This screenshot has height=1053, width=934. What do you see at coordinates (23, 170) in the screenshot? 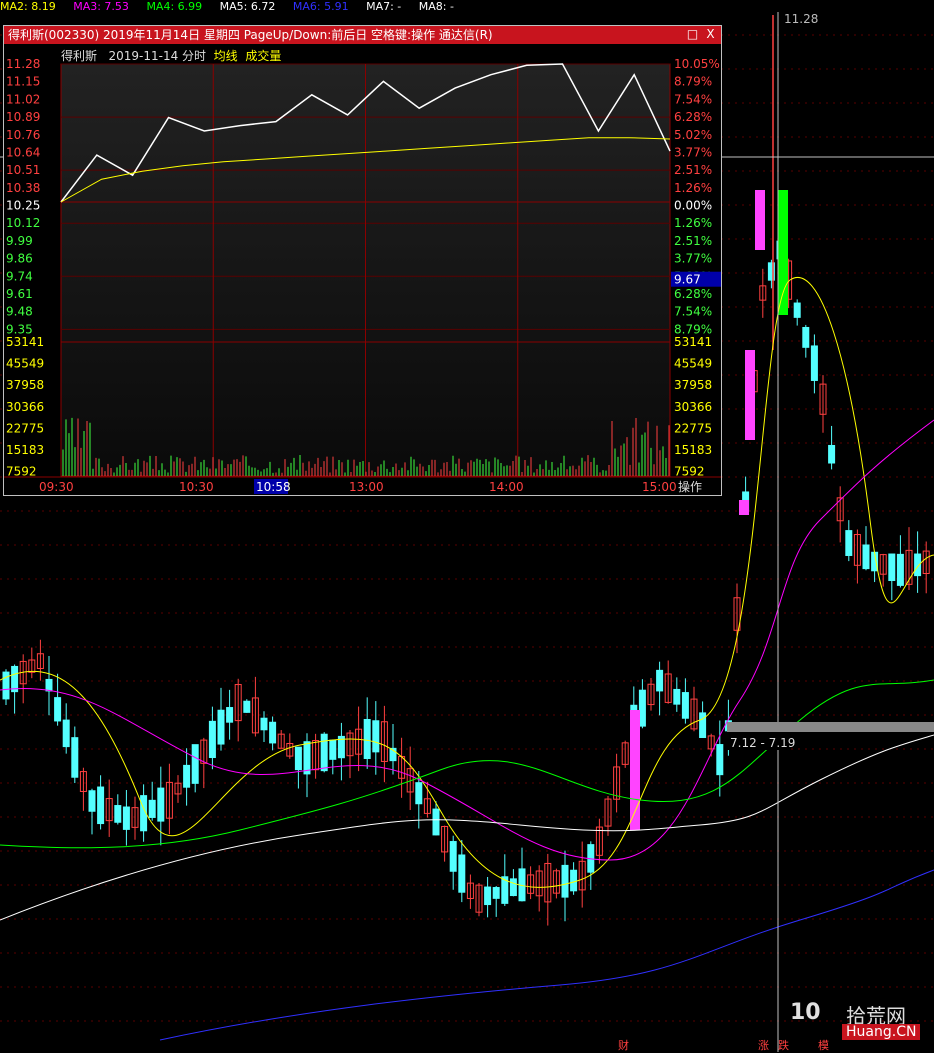
I see `price-tick: 10.51` at bounding box center [23, 170].